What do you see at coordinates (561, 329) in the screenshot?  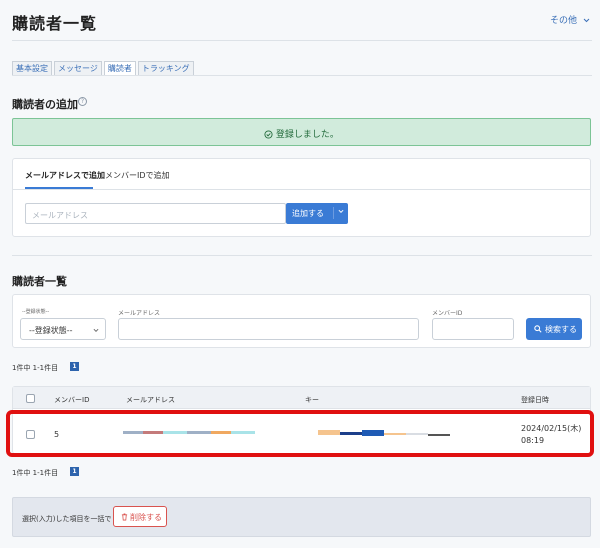 I see `search-button-label: 検索する` at bounding box center [561, 329].